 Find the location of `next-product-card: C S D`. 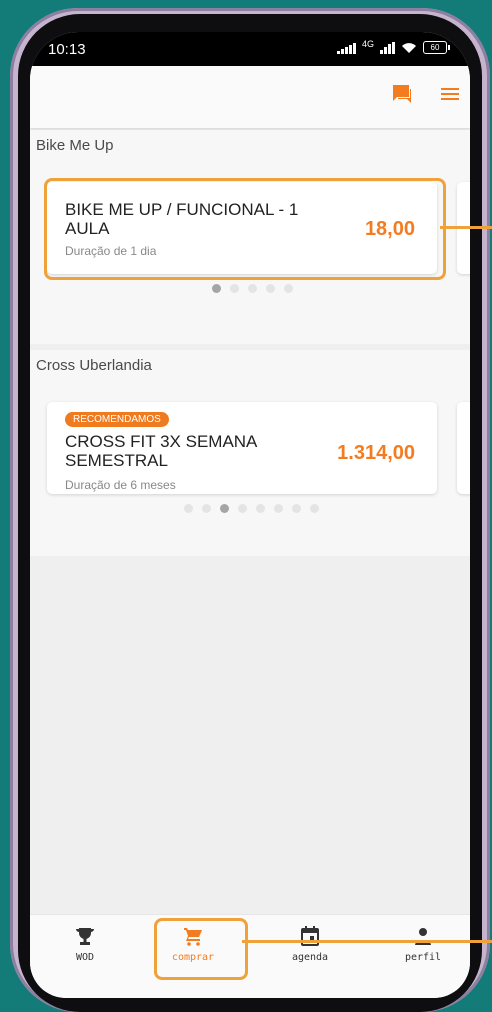

next-product-card: C S D is located at coordinates (463, 448).